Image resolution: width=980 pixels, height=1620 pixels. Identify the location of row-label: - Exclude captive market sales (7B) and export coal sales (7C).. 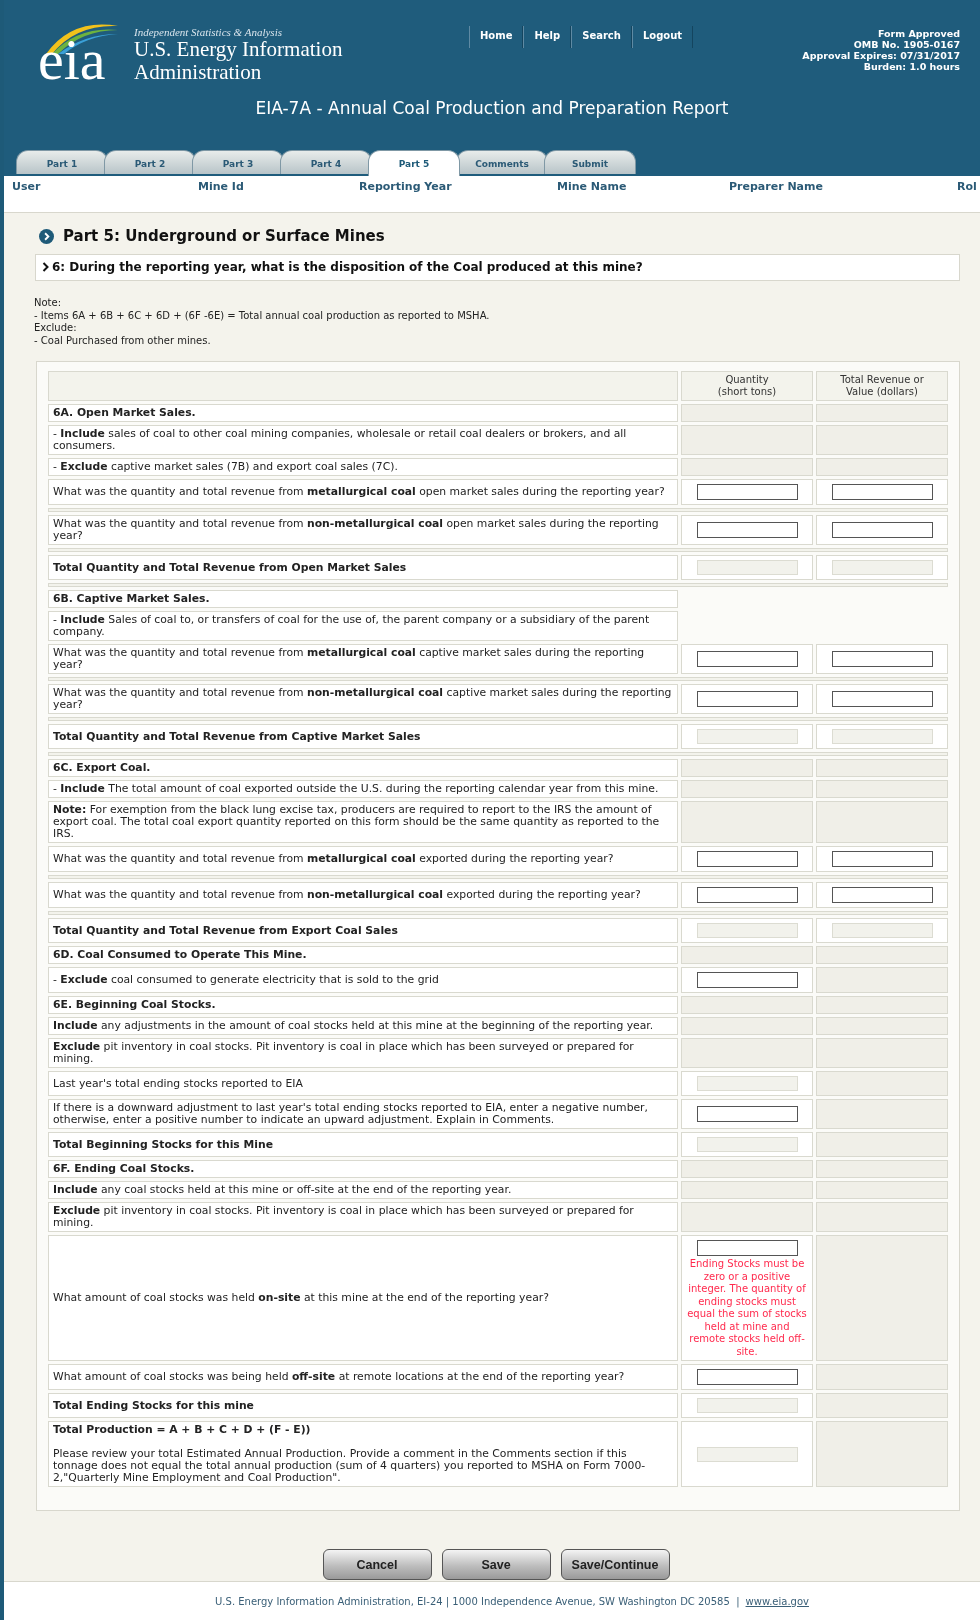
(226, 467).